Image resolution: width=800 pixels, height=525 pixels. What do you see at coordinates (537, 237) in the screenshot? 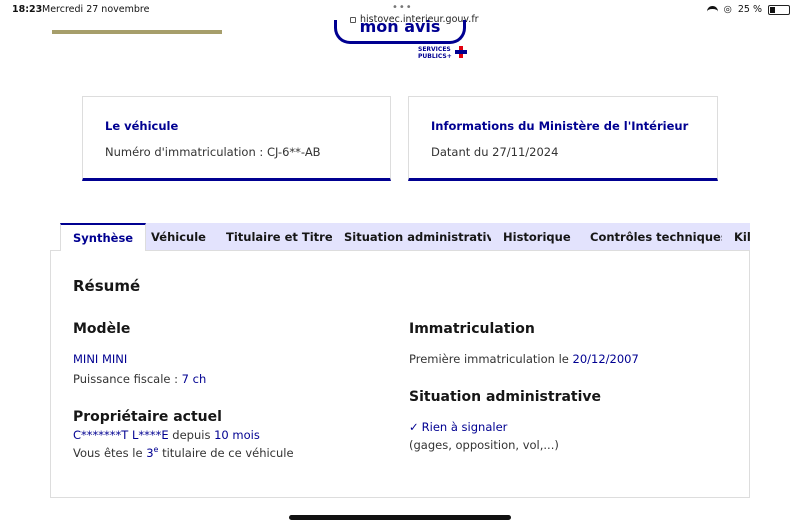
I see `tab-historique: Historique` at bounding box center [537, 237].